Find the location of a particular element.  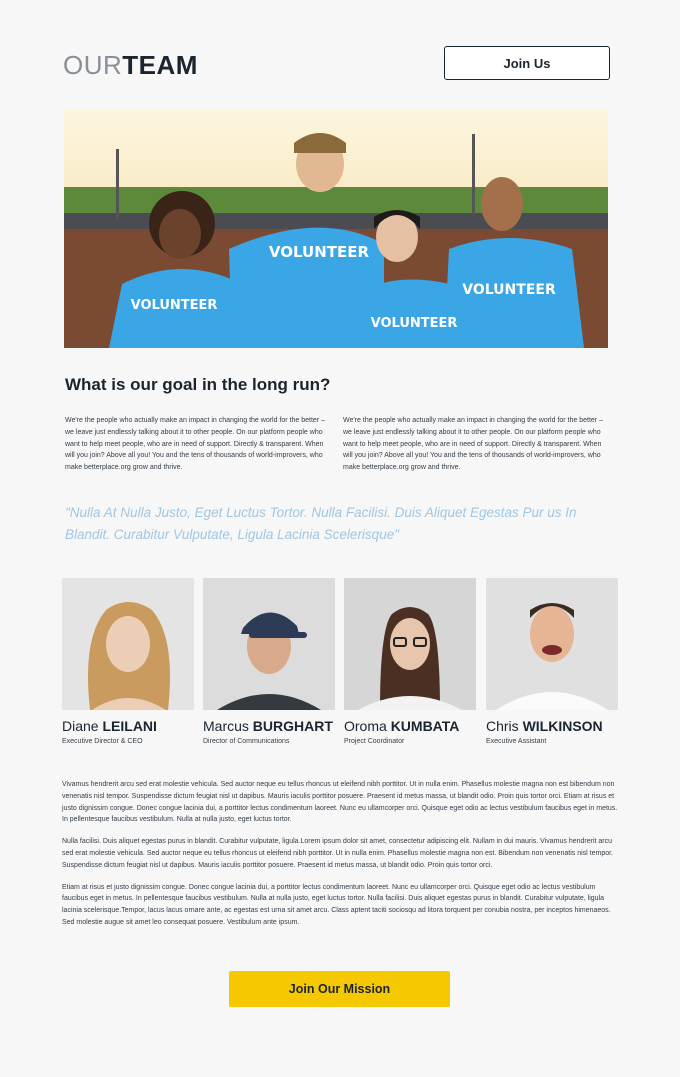

team-member-card: Chris WILKINSON Executive Assistant is located at coordinates (552, 661).